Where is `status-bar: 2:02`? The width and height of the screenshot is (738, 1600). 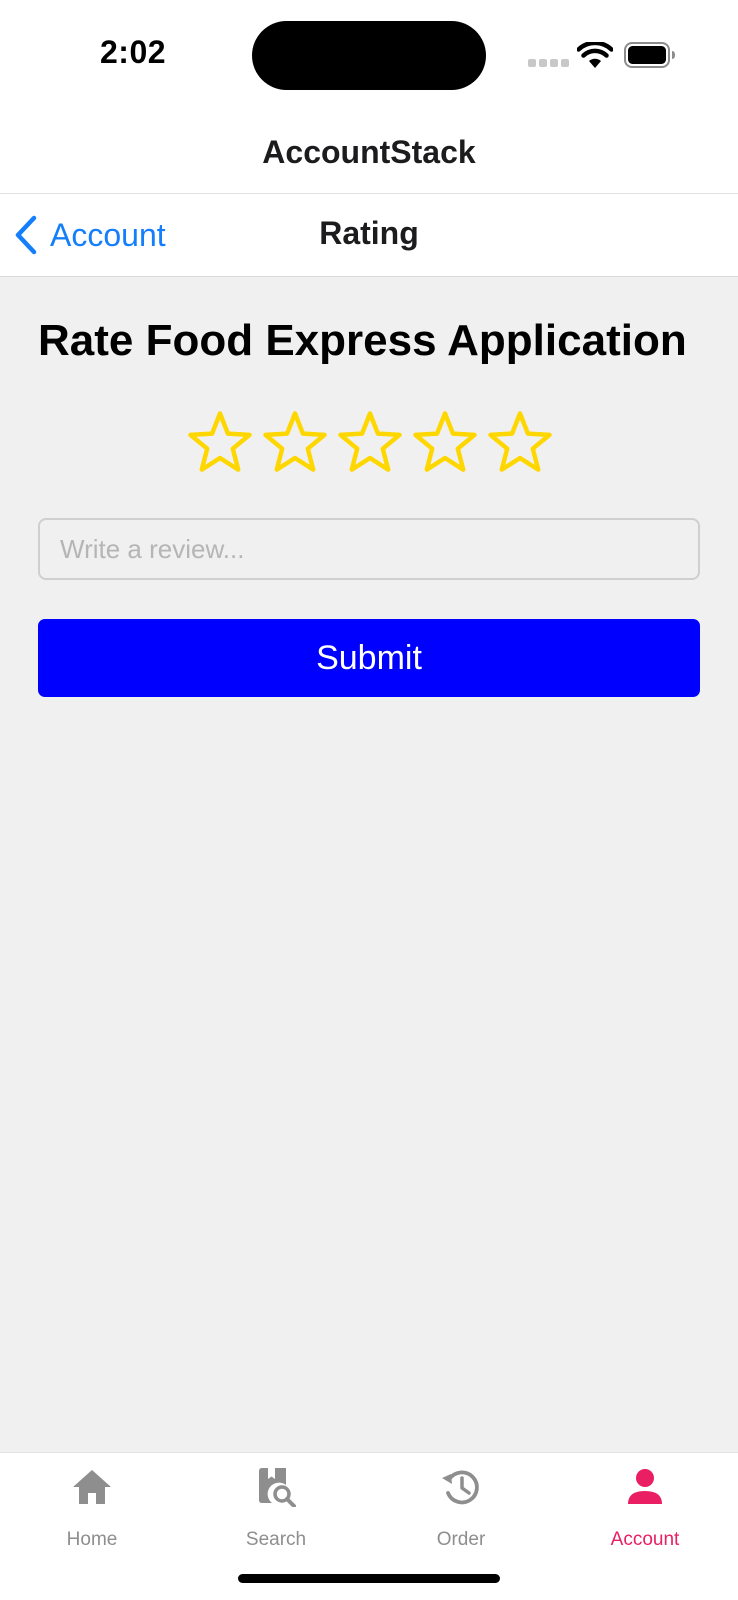 status-bar: 2:02 is located at coordinates (369, 56).